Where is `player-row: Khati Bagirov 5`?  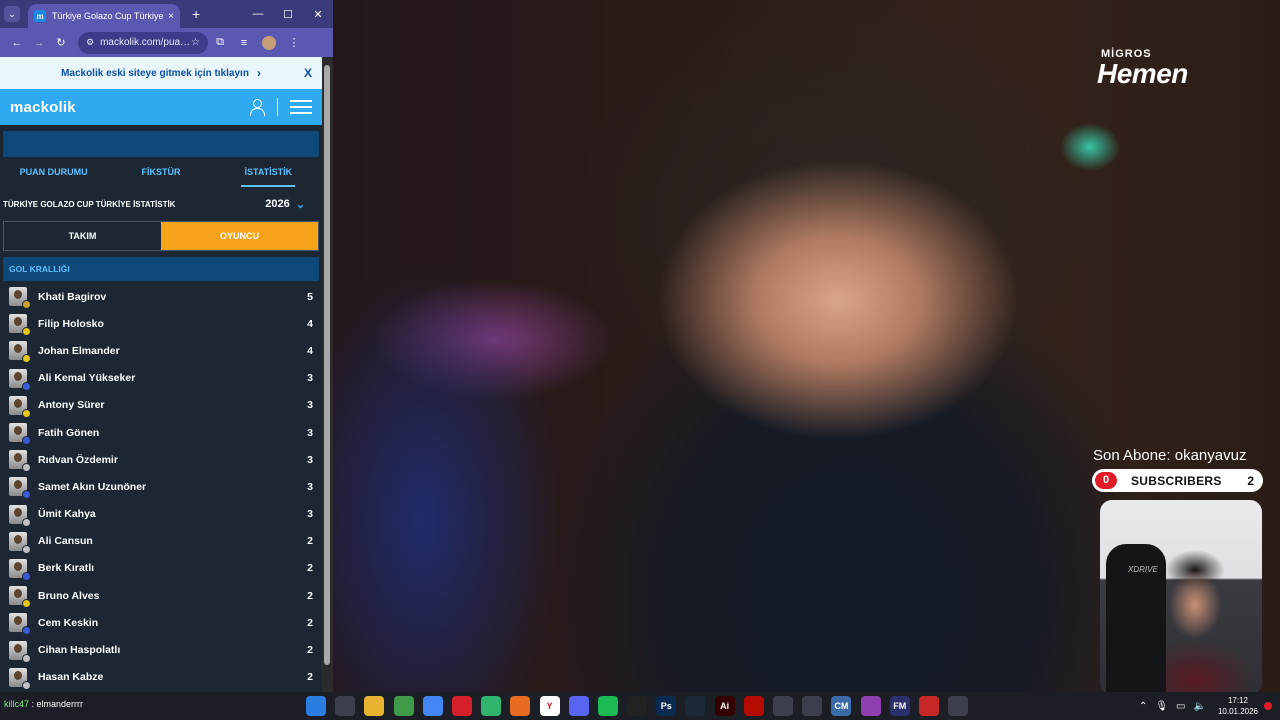 player-row: Khati Bagirov 5 is located at coordinates (161, 296).